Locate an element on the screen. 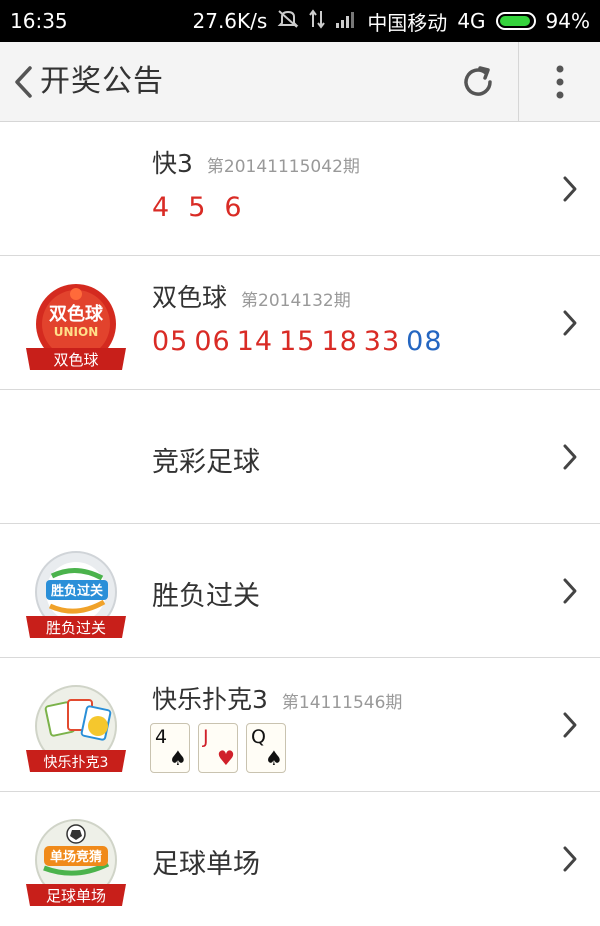 This screenshot has height=926, width=600. battery-icon is located at coordinates (515, 21).